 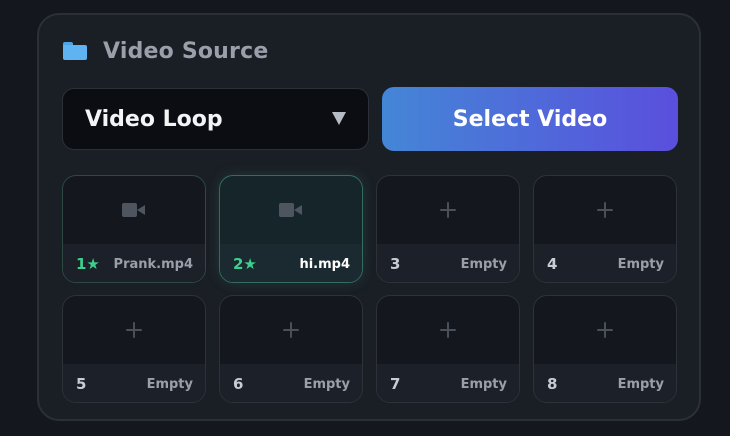 I want to click on slot-number: 5, so click(x=81, y=384).